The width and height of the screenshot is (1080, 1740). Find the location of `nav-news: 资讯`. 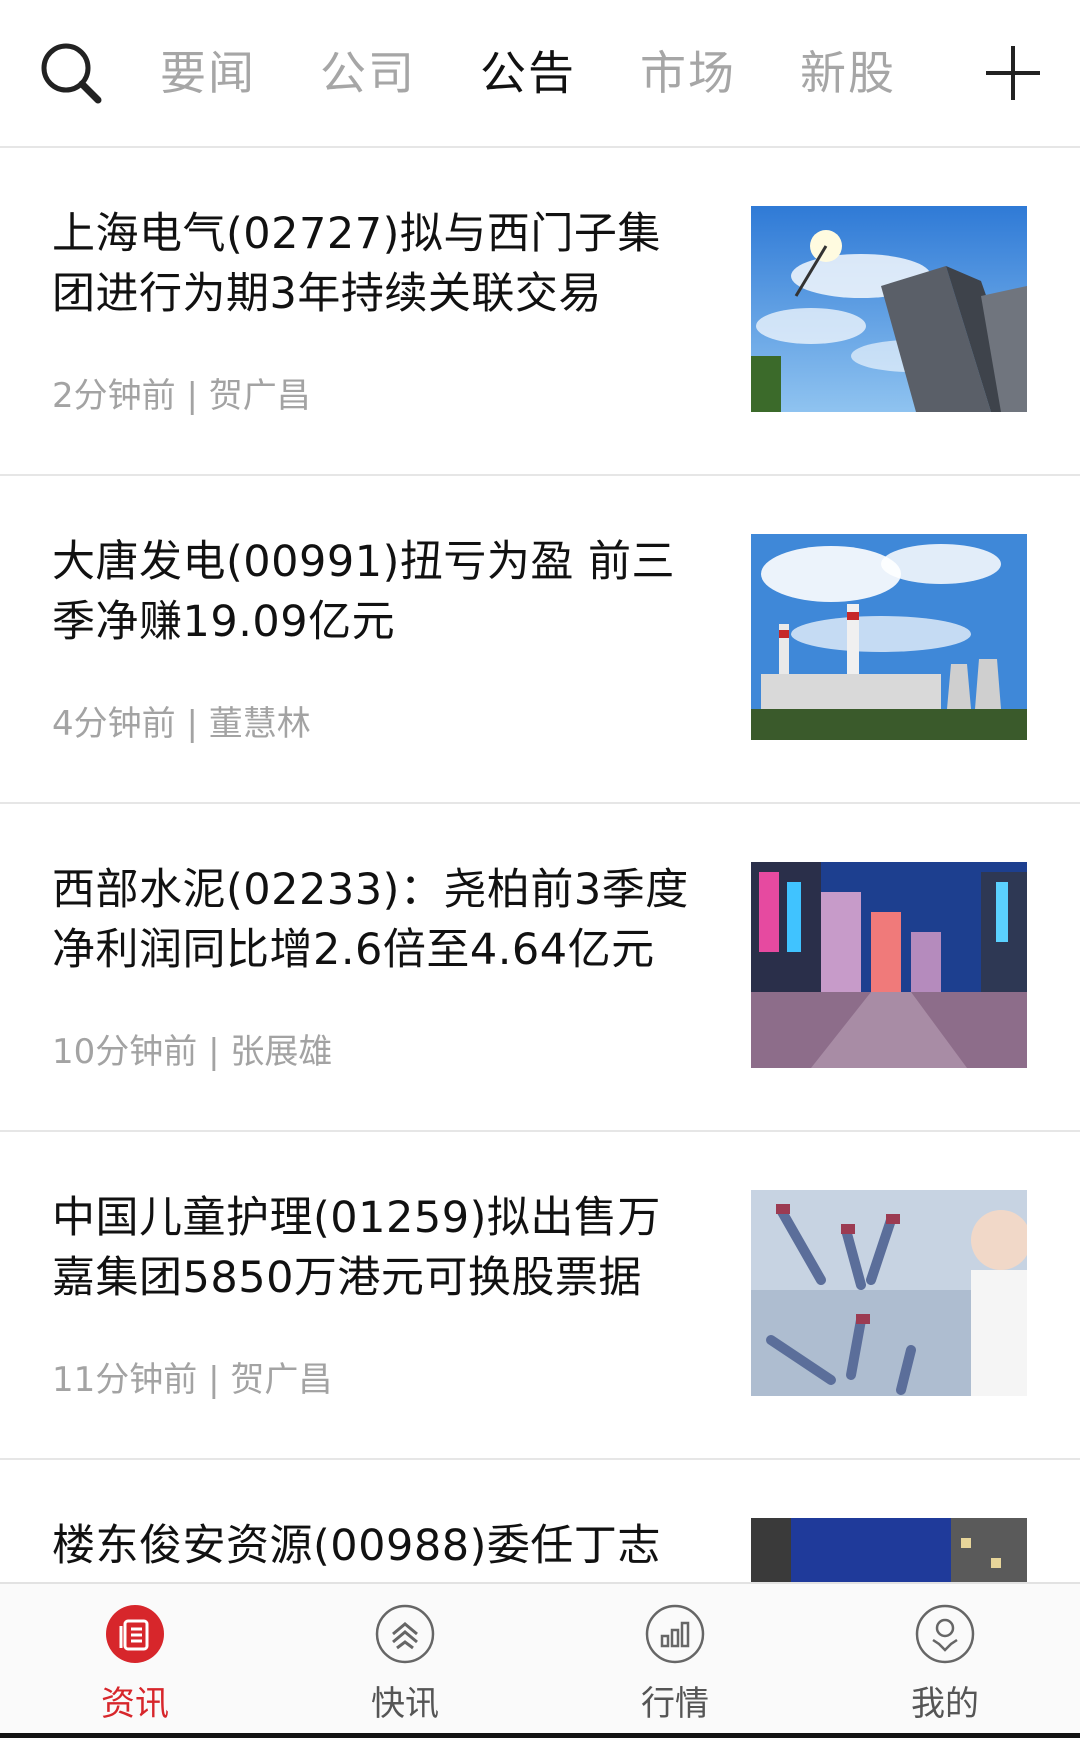

nav-news: 资讯 is located at coordinates (135, 1662).